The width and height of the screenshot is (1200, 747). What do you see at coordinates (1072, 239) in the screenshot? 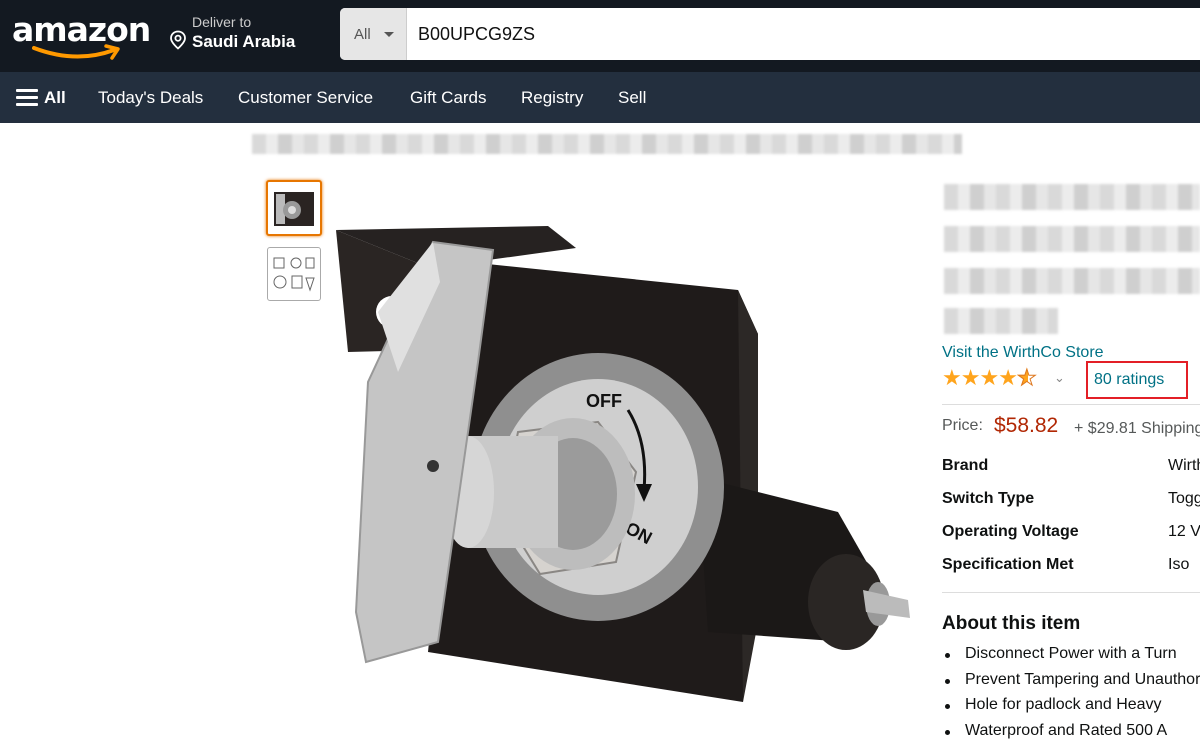
I see `product-title-blurred-line2` at bounding box center [1072, 239].